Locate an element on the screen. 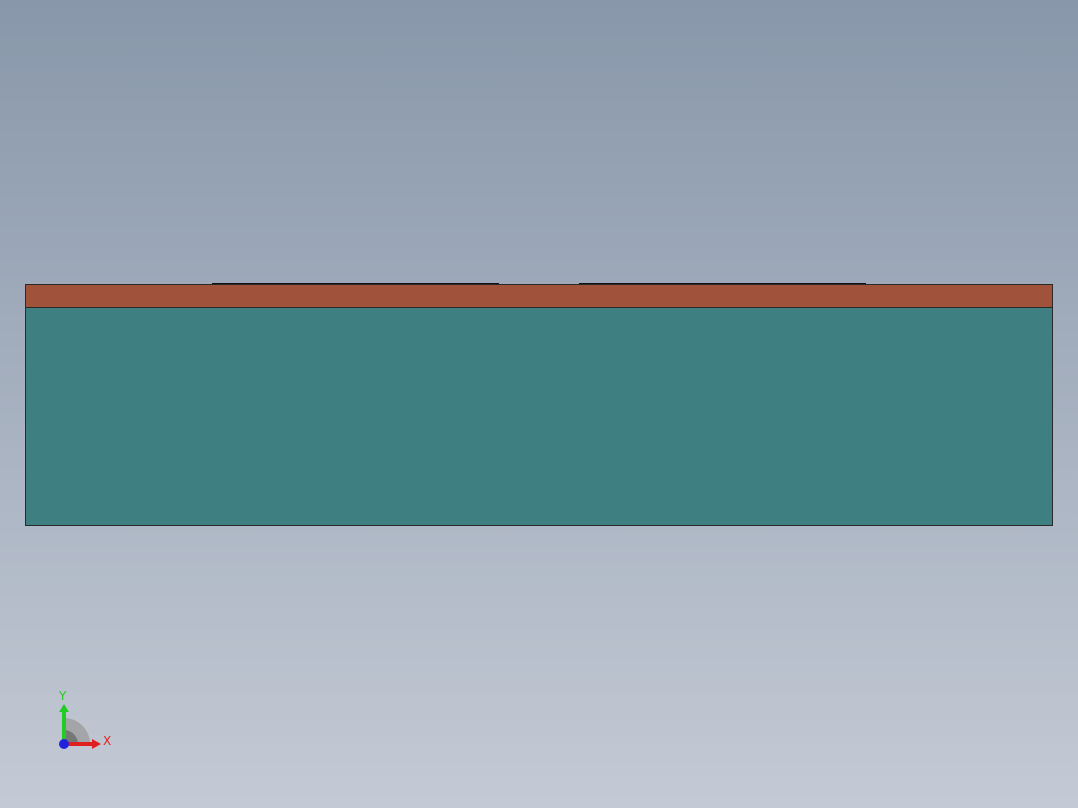 The height and width of the screenshot is (808, 1078). x-axis-arrowhead-icon is located at coordinates (96, 744).